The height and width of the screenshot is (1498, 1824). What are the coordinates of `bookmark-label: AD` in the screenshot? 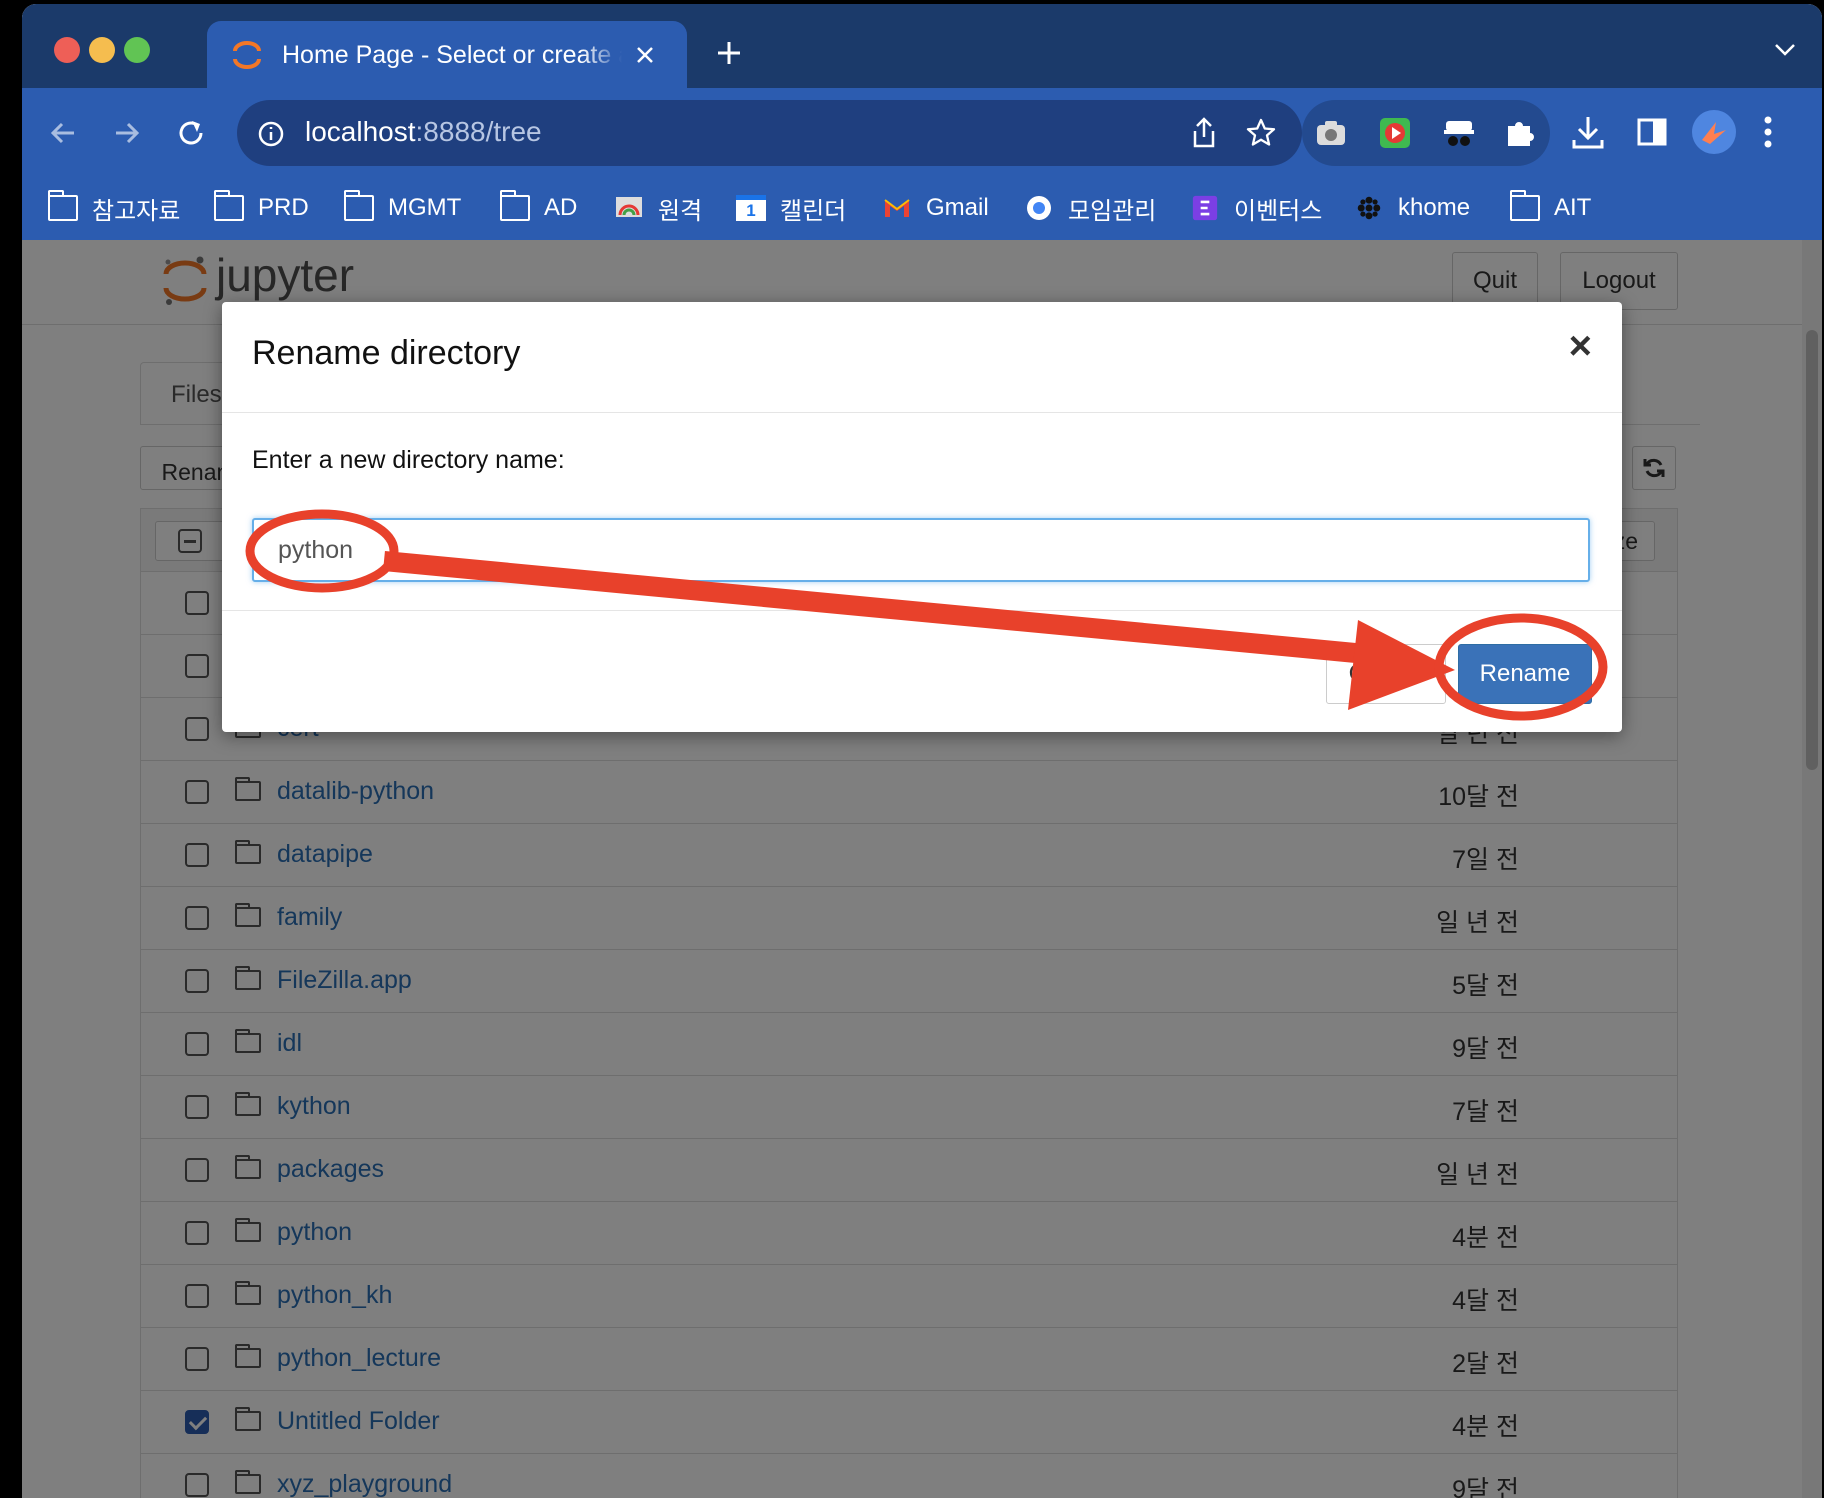 It's located at (561, 207).